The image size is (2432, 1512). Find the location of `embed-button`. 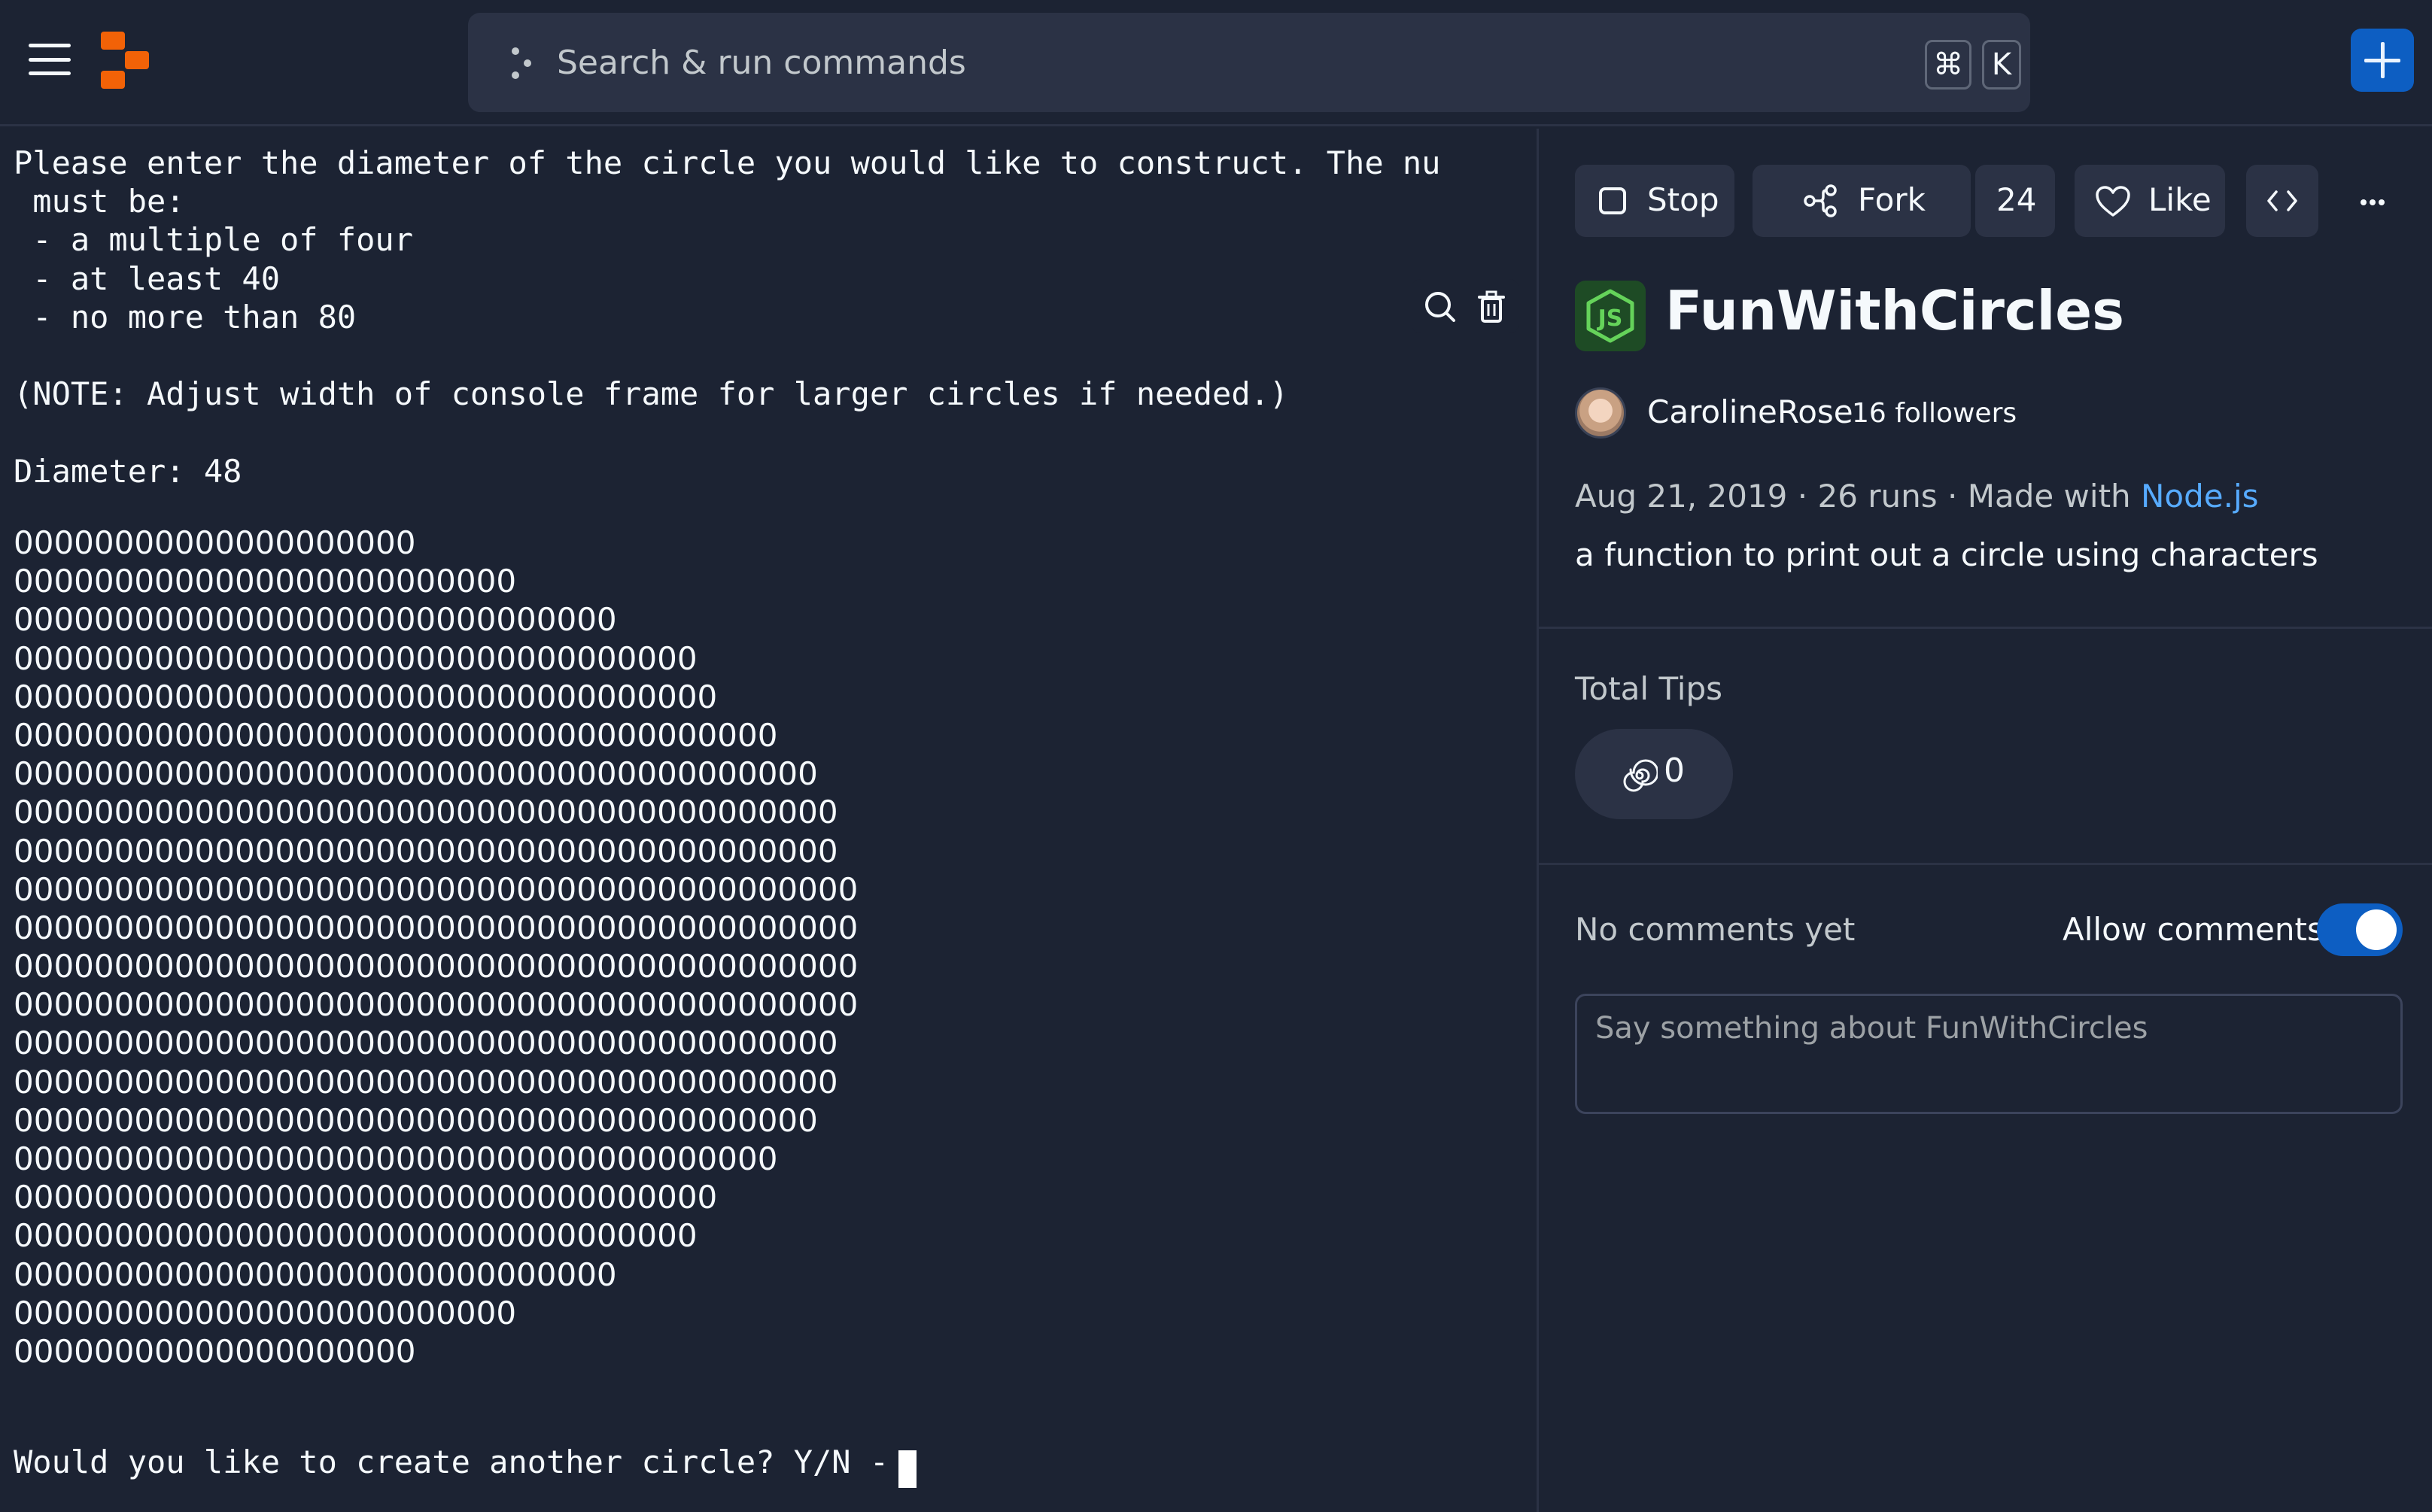

embed-button is located at coordinates (2282, 201).